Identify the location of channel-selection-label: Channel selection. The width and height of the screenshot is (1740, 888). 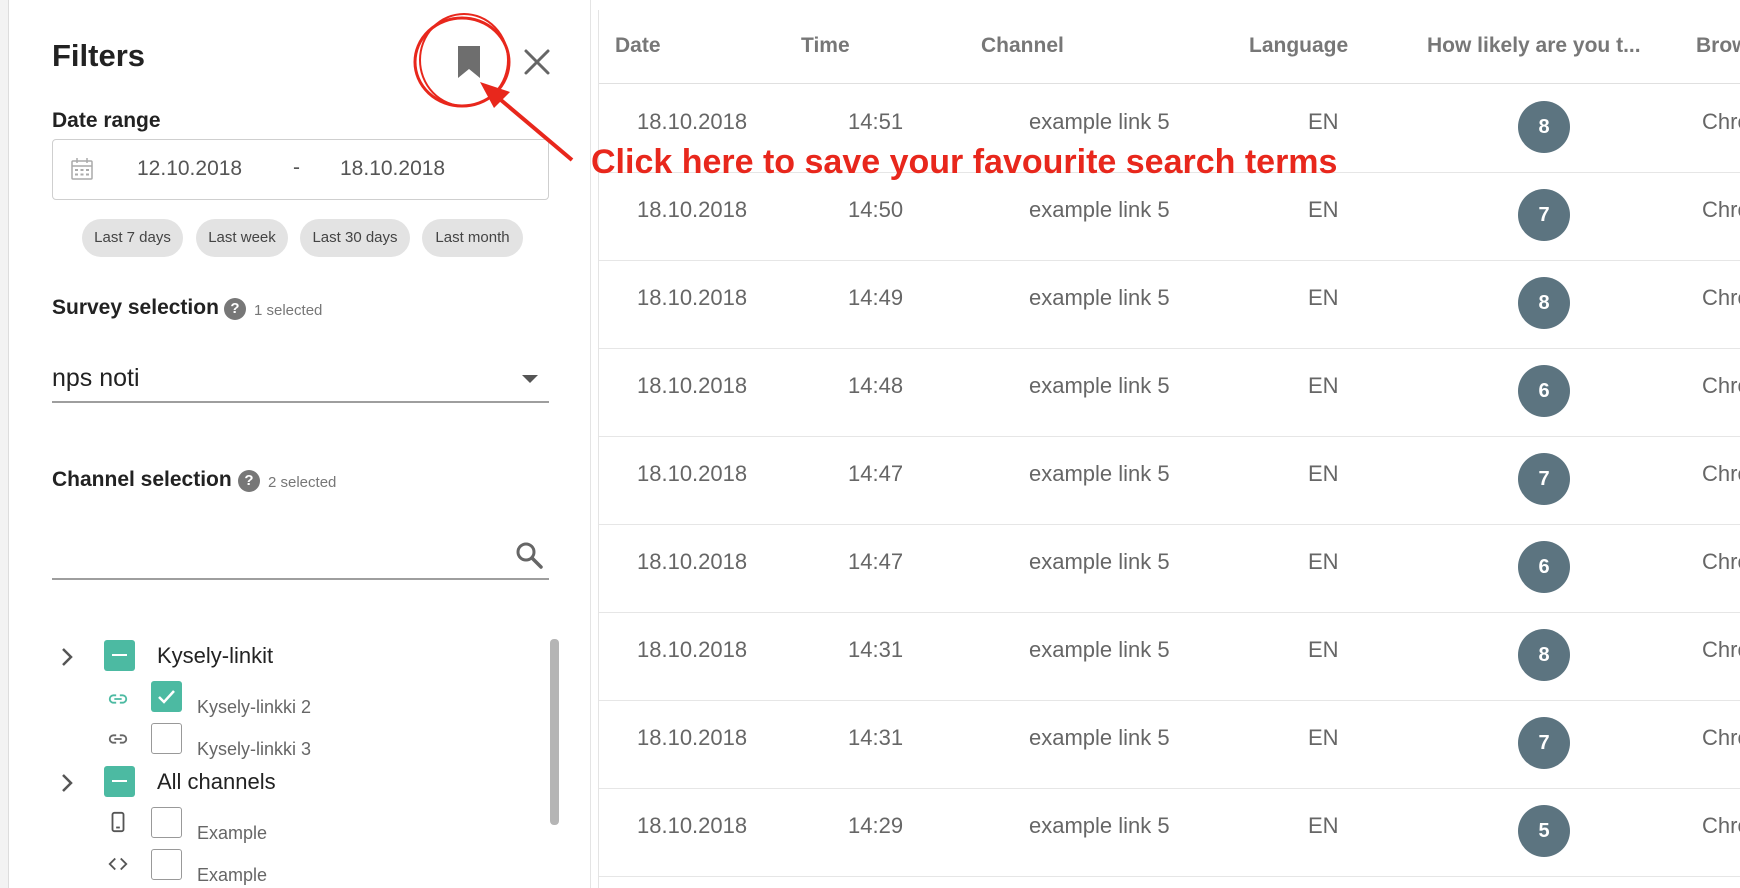
(142, 479).